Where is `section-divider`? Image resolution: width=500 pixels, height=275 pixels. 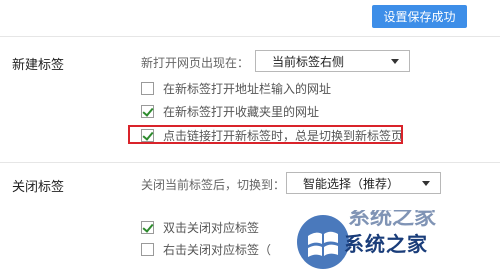
section-divider is located at coordinates (250, 162).